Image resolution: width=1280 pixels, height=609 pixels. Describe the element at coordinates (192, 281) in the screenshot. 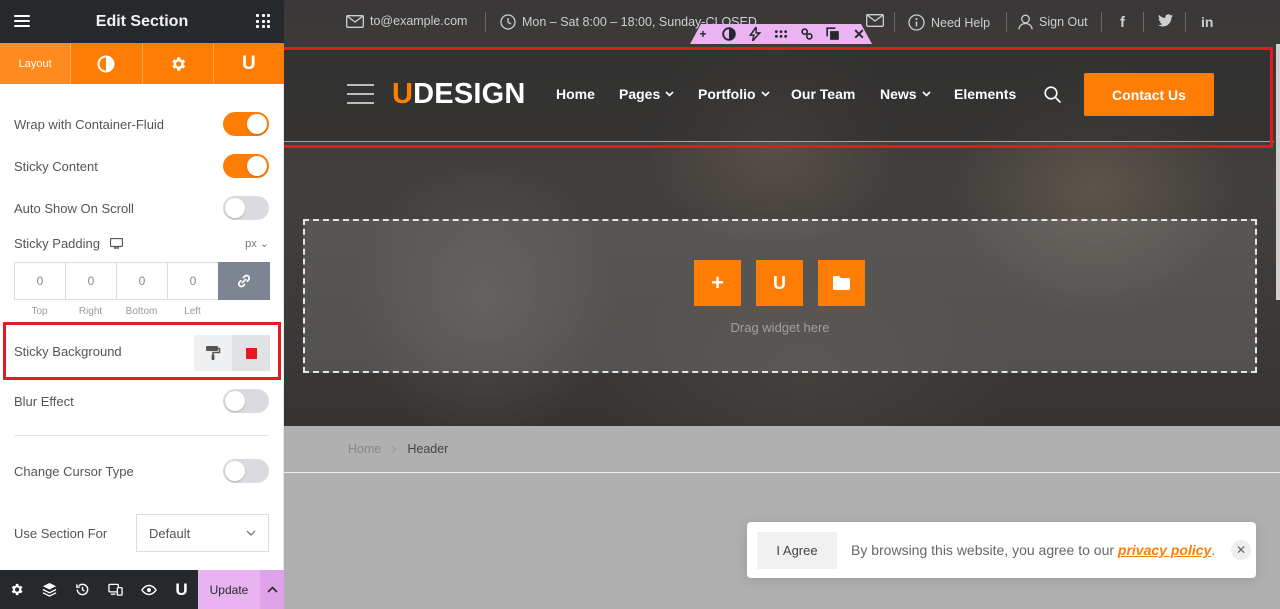

I see `padding-left-input: 0` at that location.